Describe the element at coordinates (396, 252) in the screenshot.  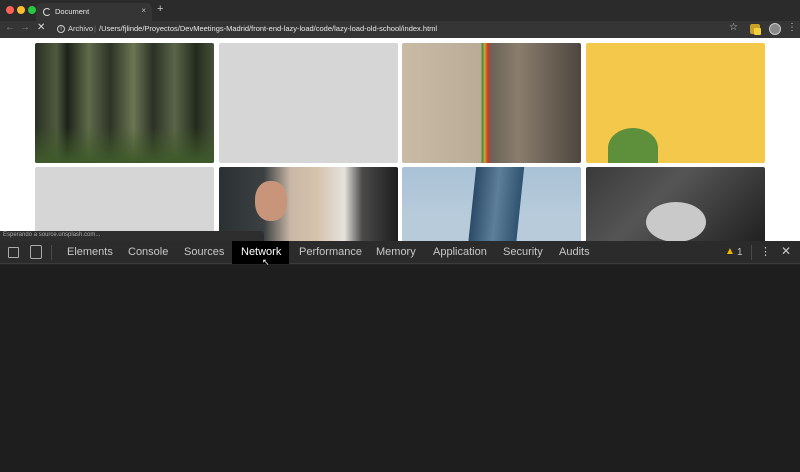
I see `tab-memory: Memory` at that location.